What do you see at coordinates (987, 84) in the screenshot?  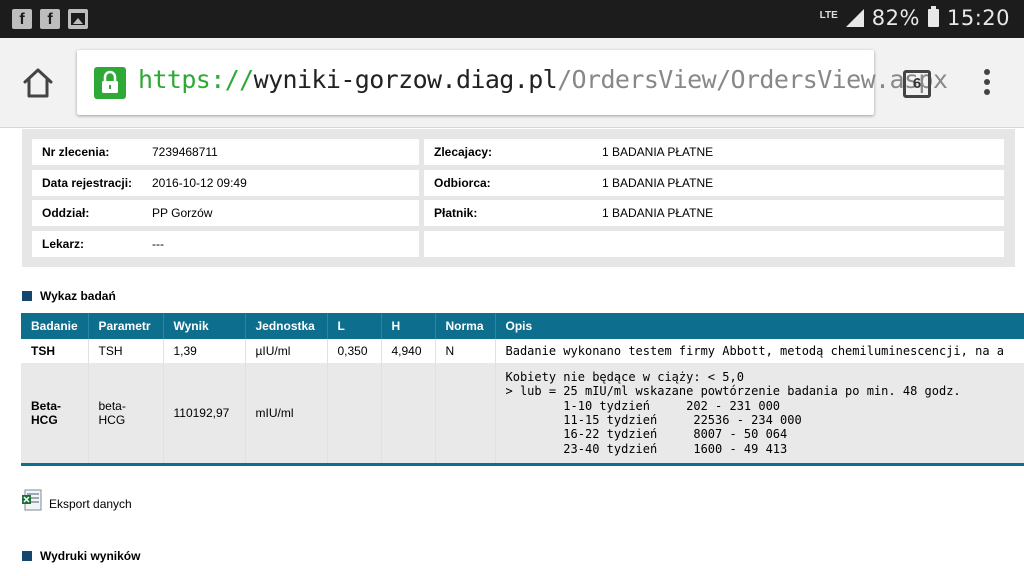 I see `overflow-menu-icon` at bounding box center [987, 84].